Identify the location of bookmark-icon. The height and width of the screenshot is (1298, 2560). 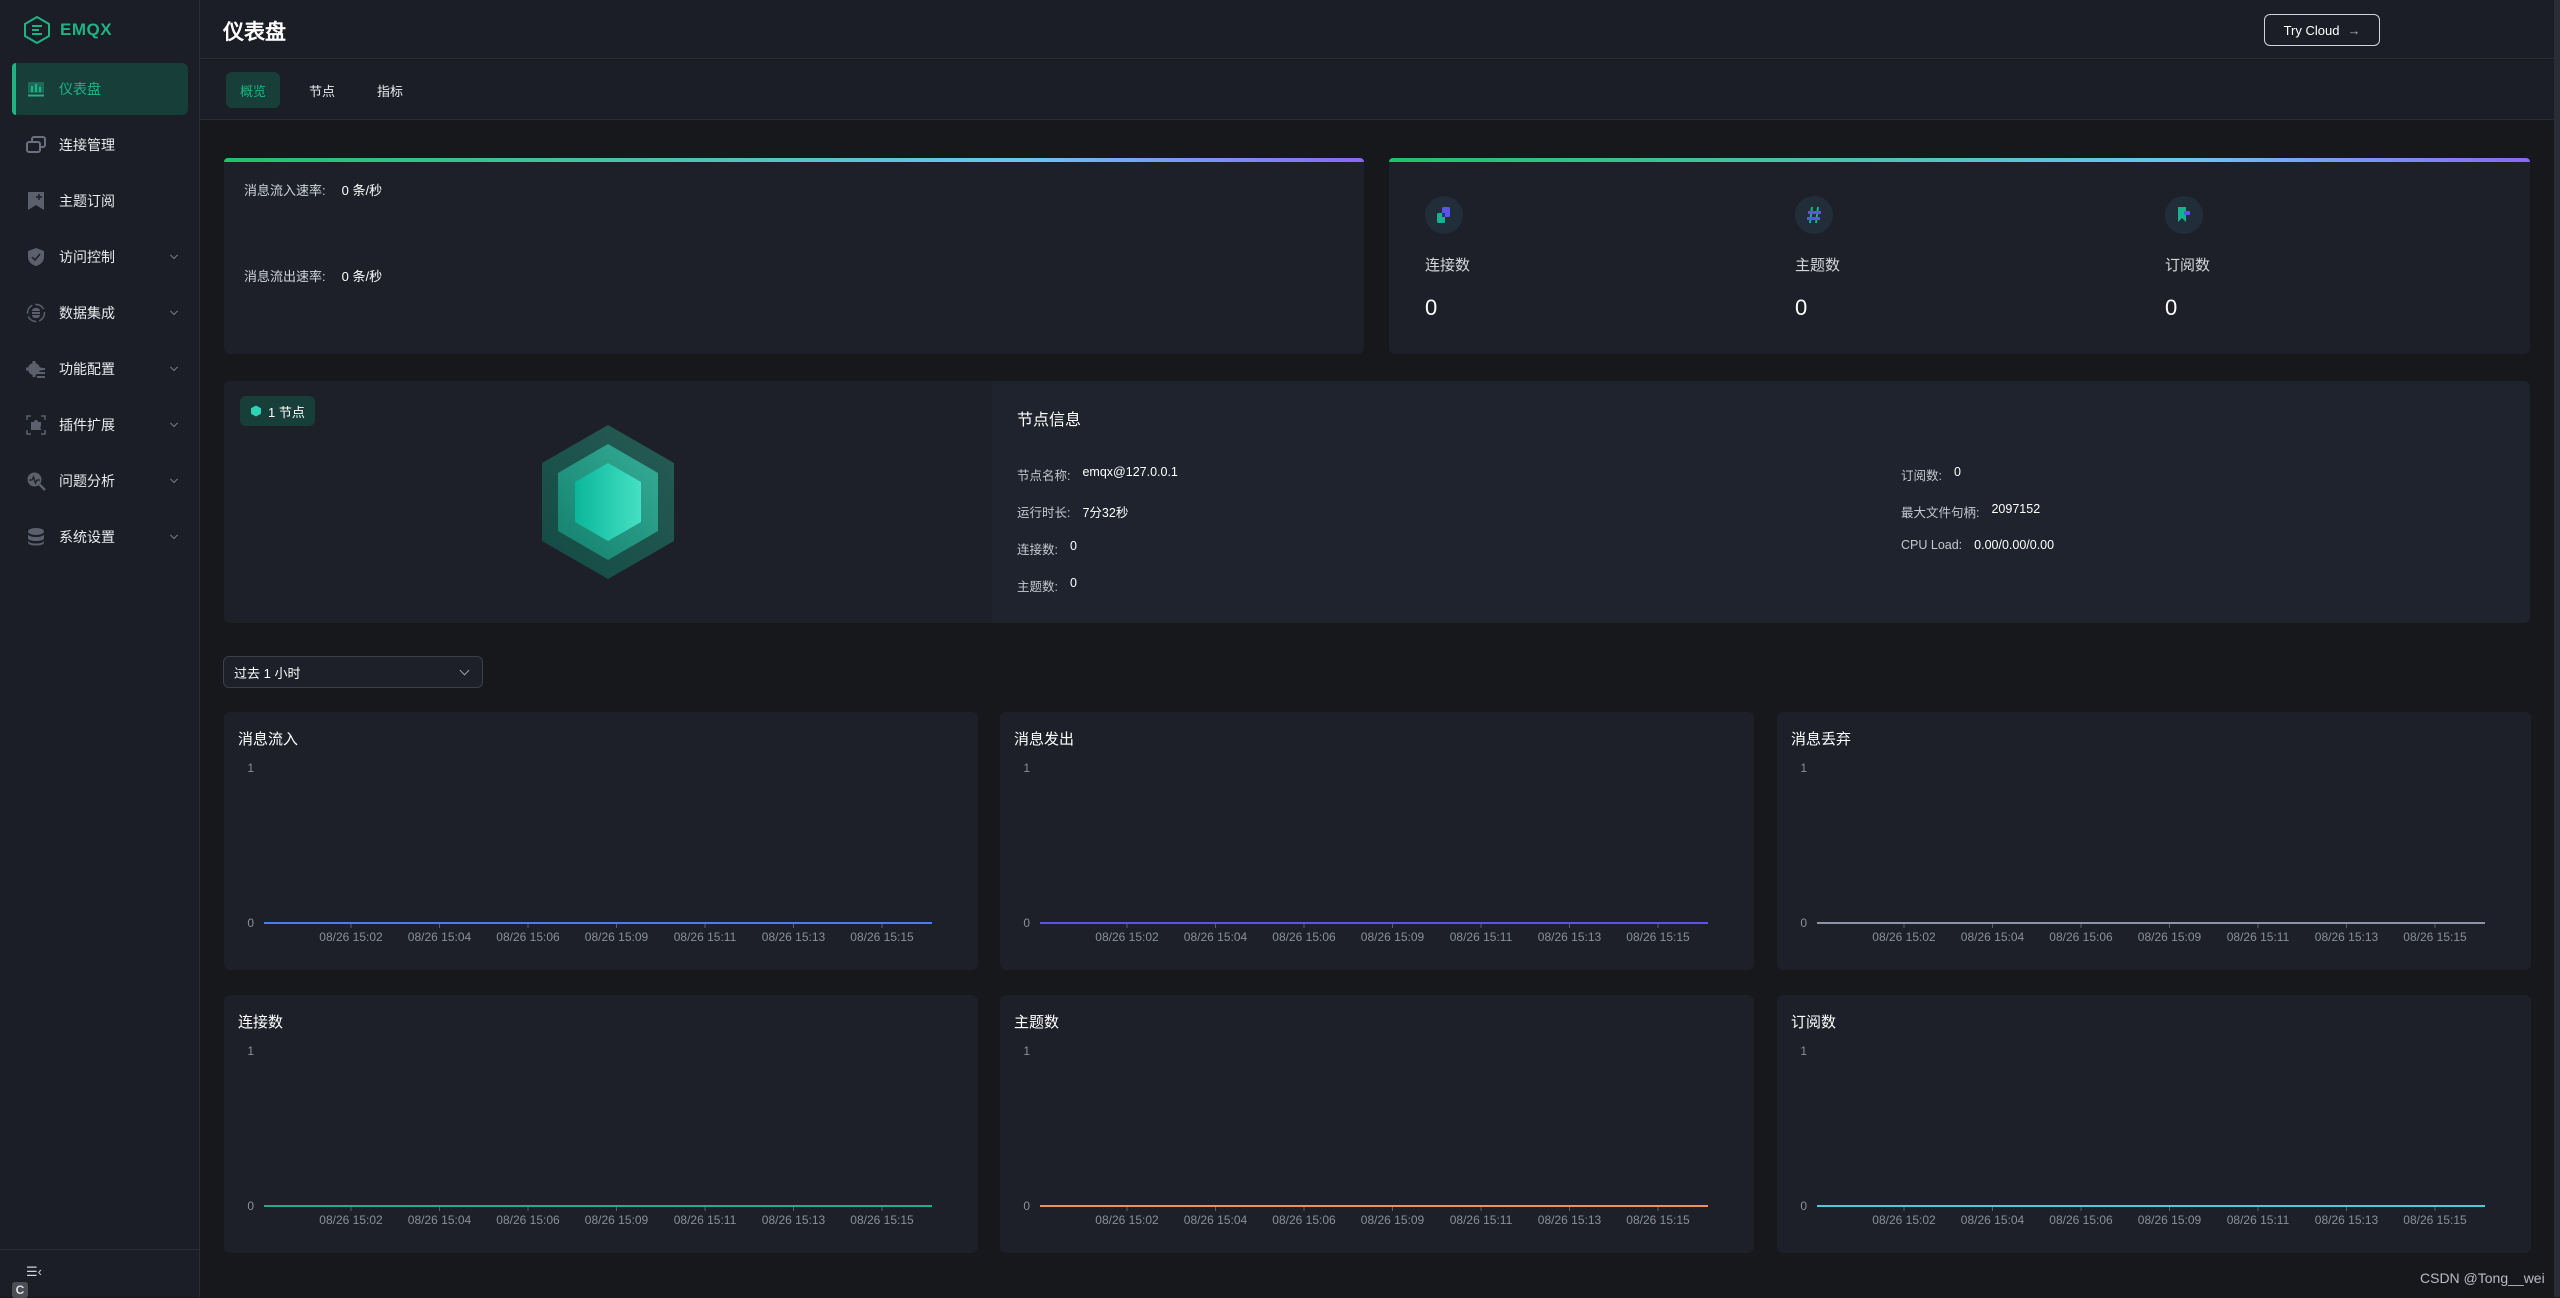
(2184, 215).